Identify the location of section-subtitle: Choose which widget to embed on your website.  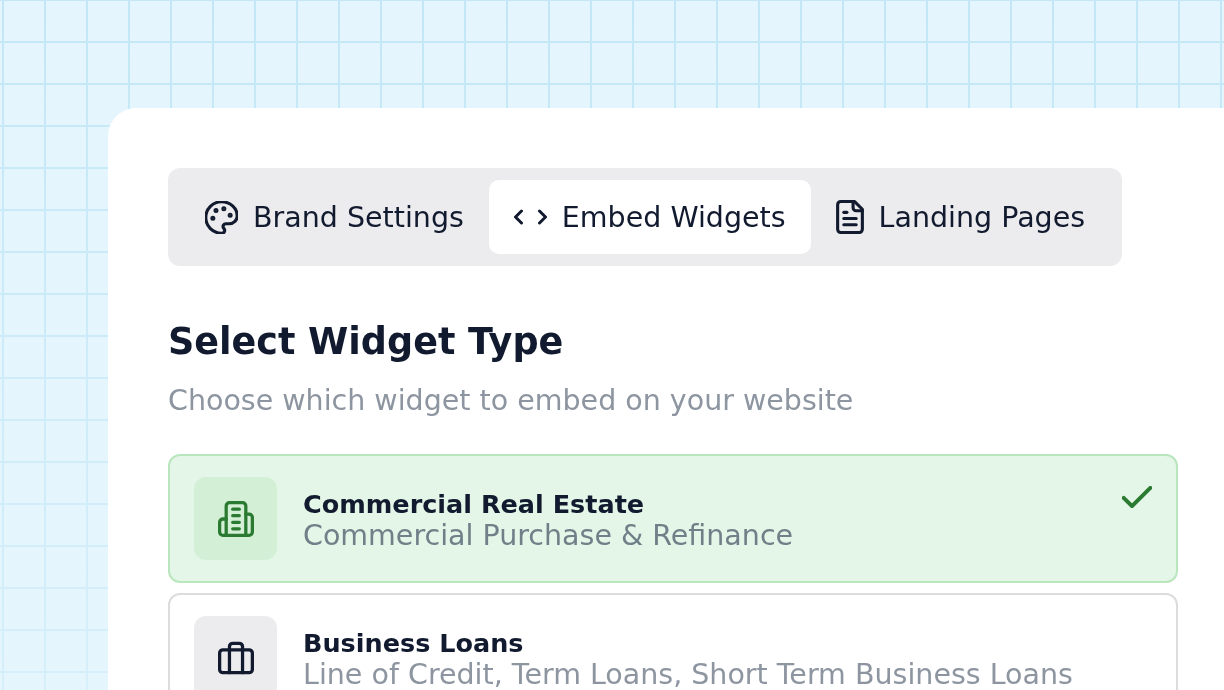
(511, 401).